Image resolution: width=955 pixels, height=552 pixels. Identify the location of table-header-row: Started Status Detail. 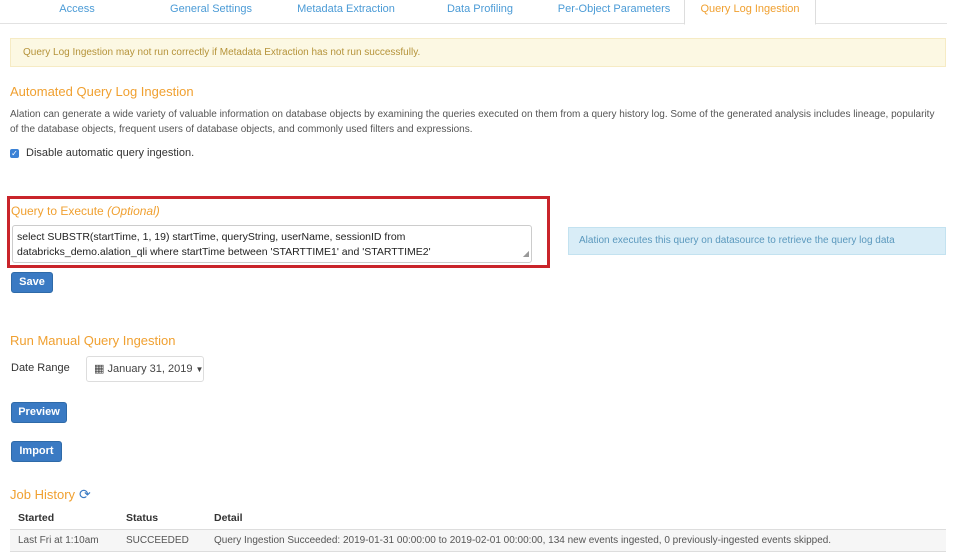
(478, 519).